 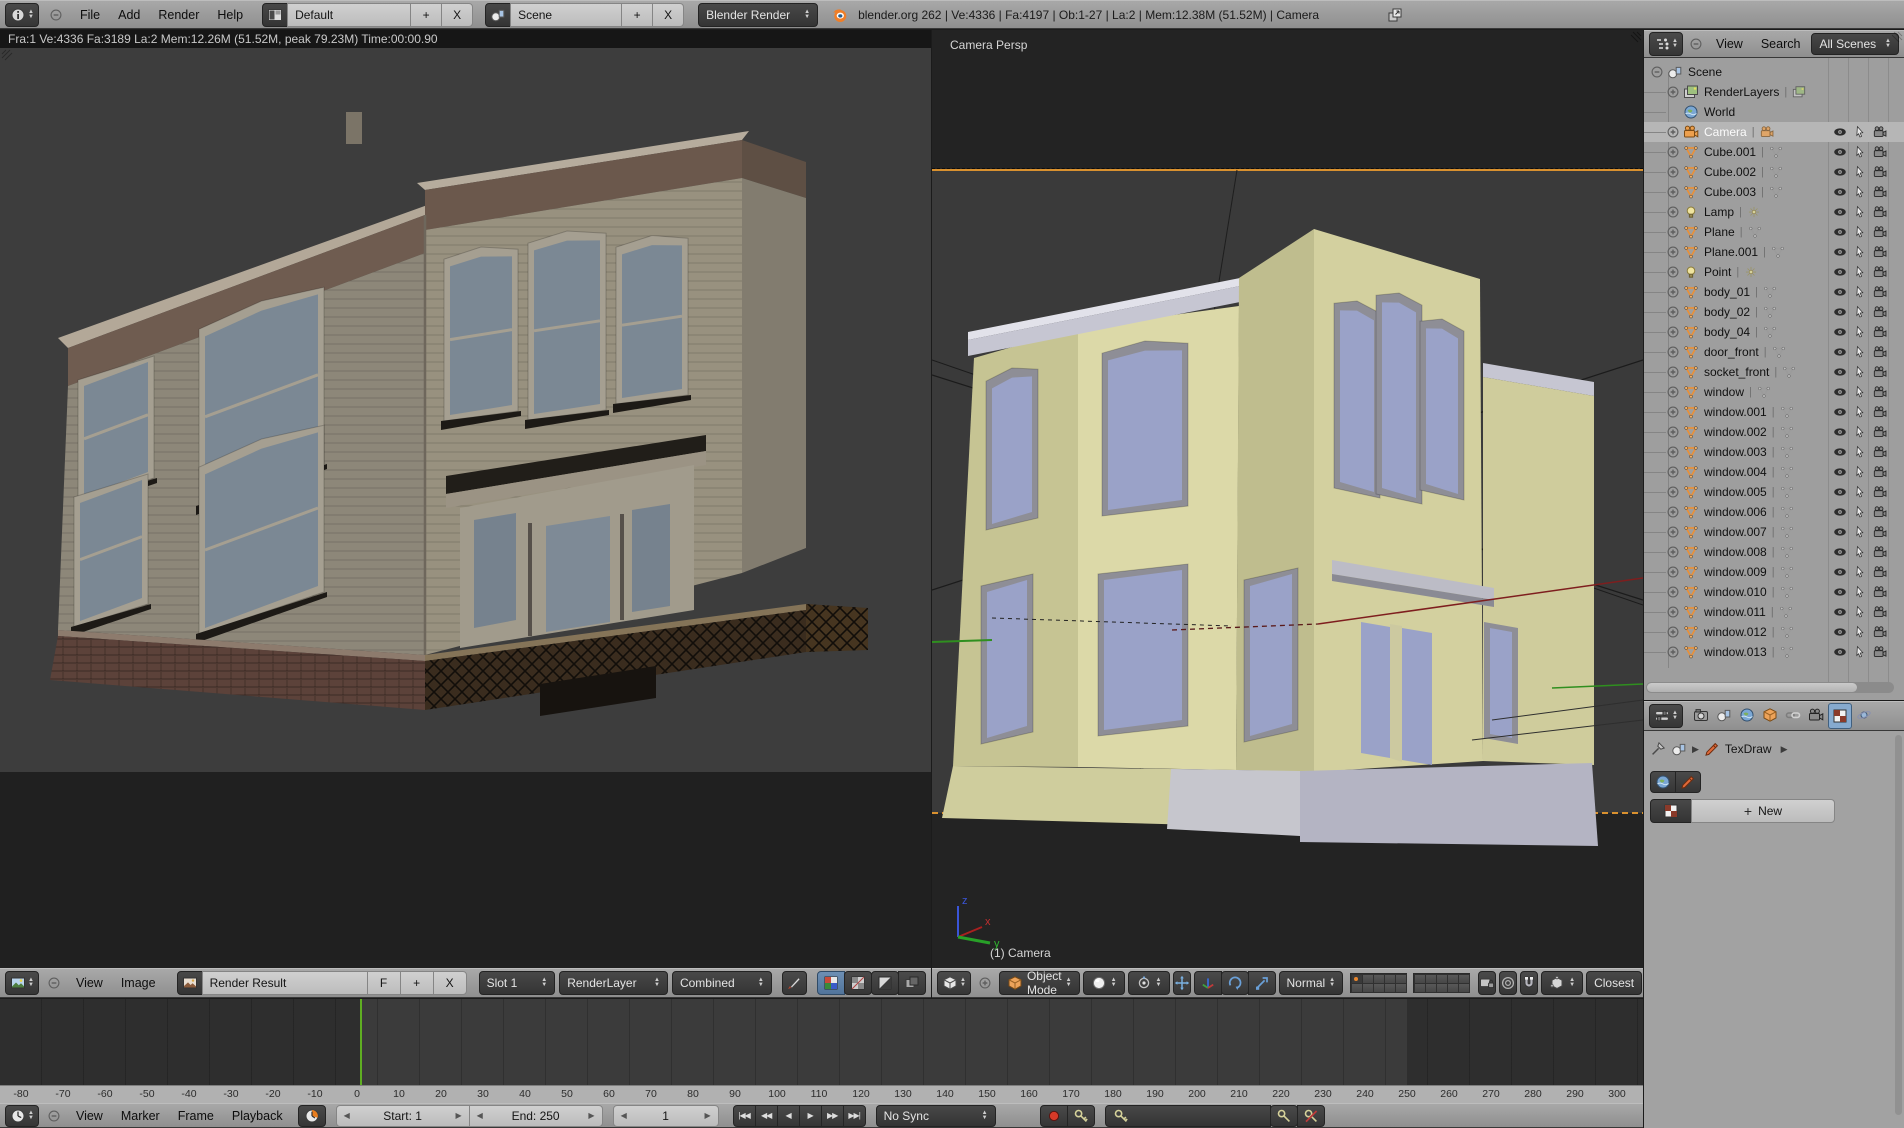 What do you see at coordinates (89, 983) in the screenshot?
I see `menu-view: View` at bounding box center [89, 983].